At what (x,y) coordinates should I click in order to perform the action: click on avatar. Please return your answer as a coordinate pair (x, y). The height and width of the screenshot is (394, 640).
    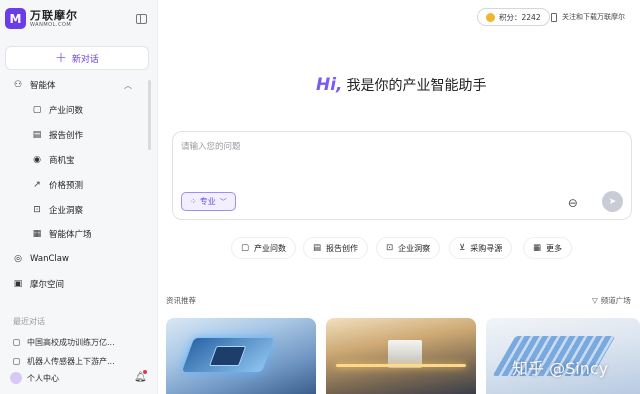
    Looking at the image, I should click on (16, 378).